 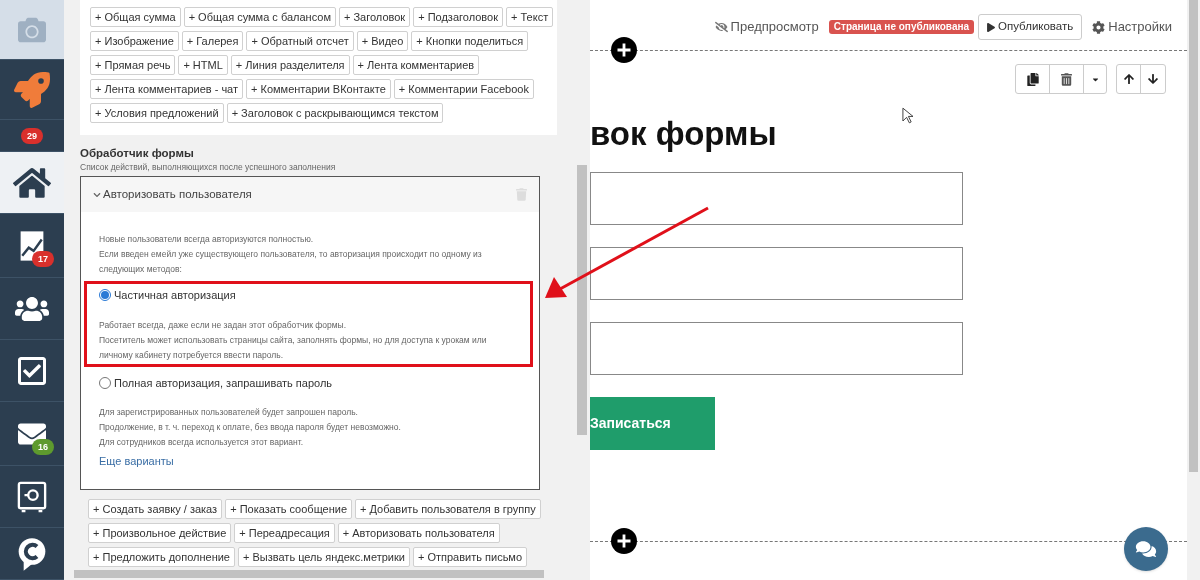 What do you see at coordinates (135, 17) in the screenshot?
I see `add-element-button: + Общая сумма` at bounding box center [135, 17].